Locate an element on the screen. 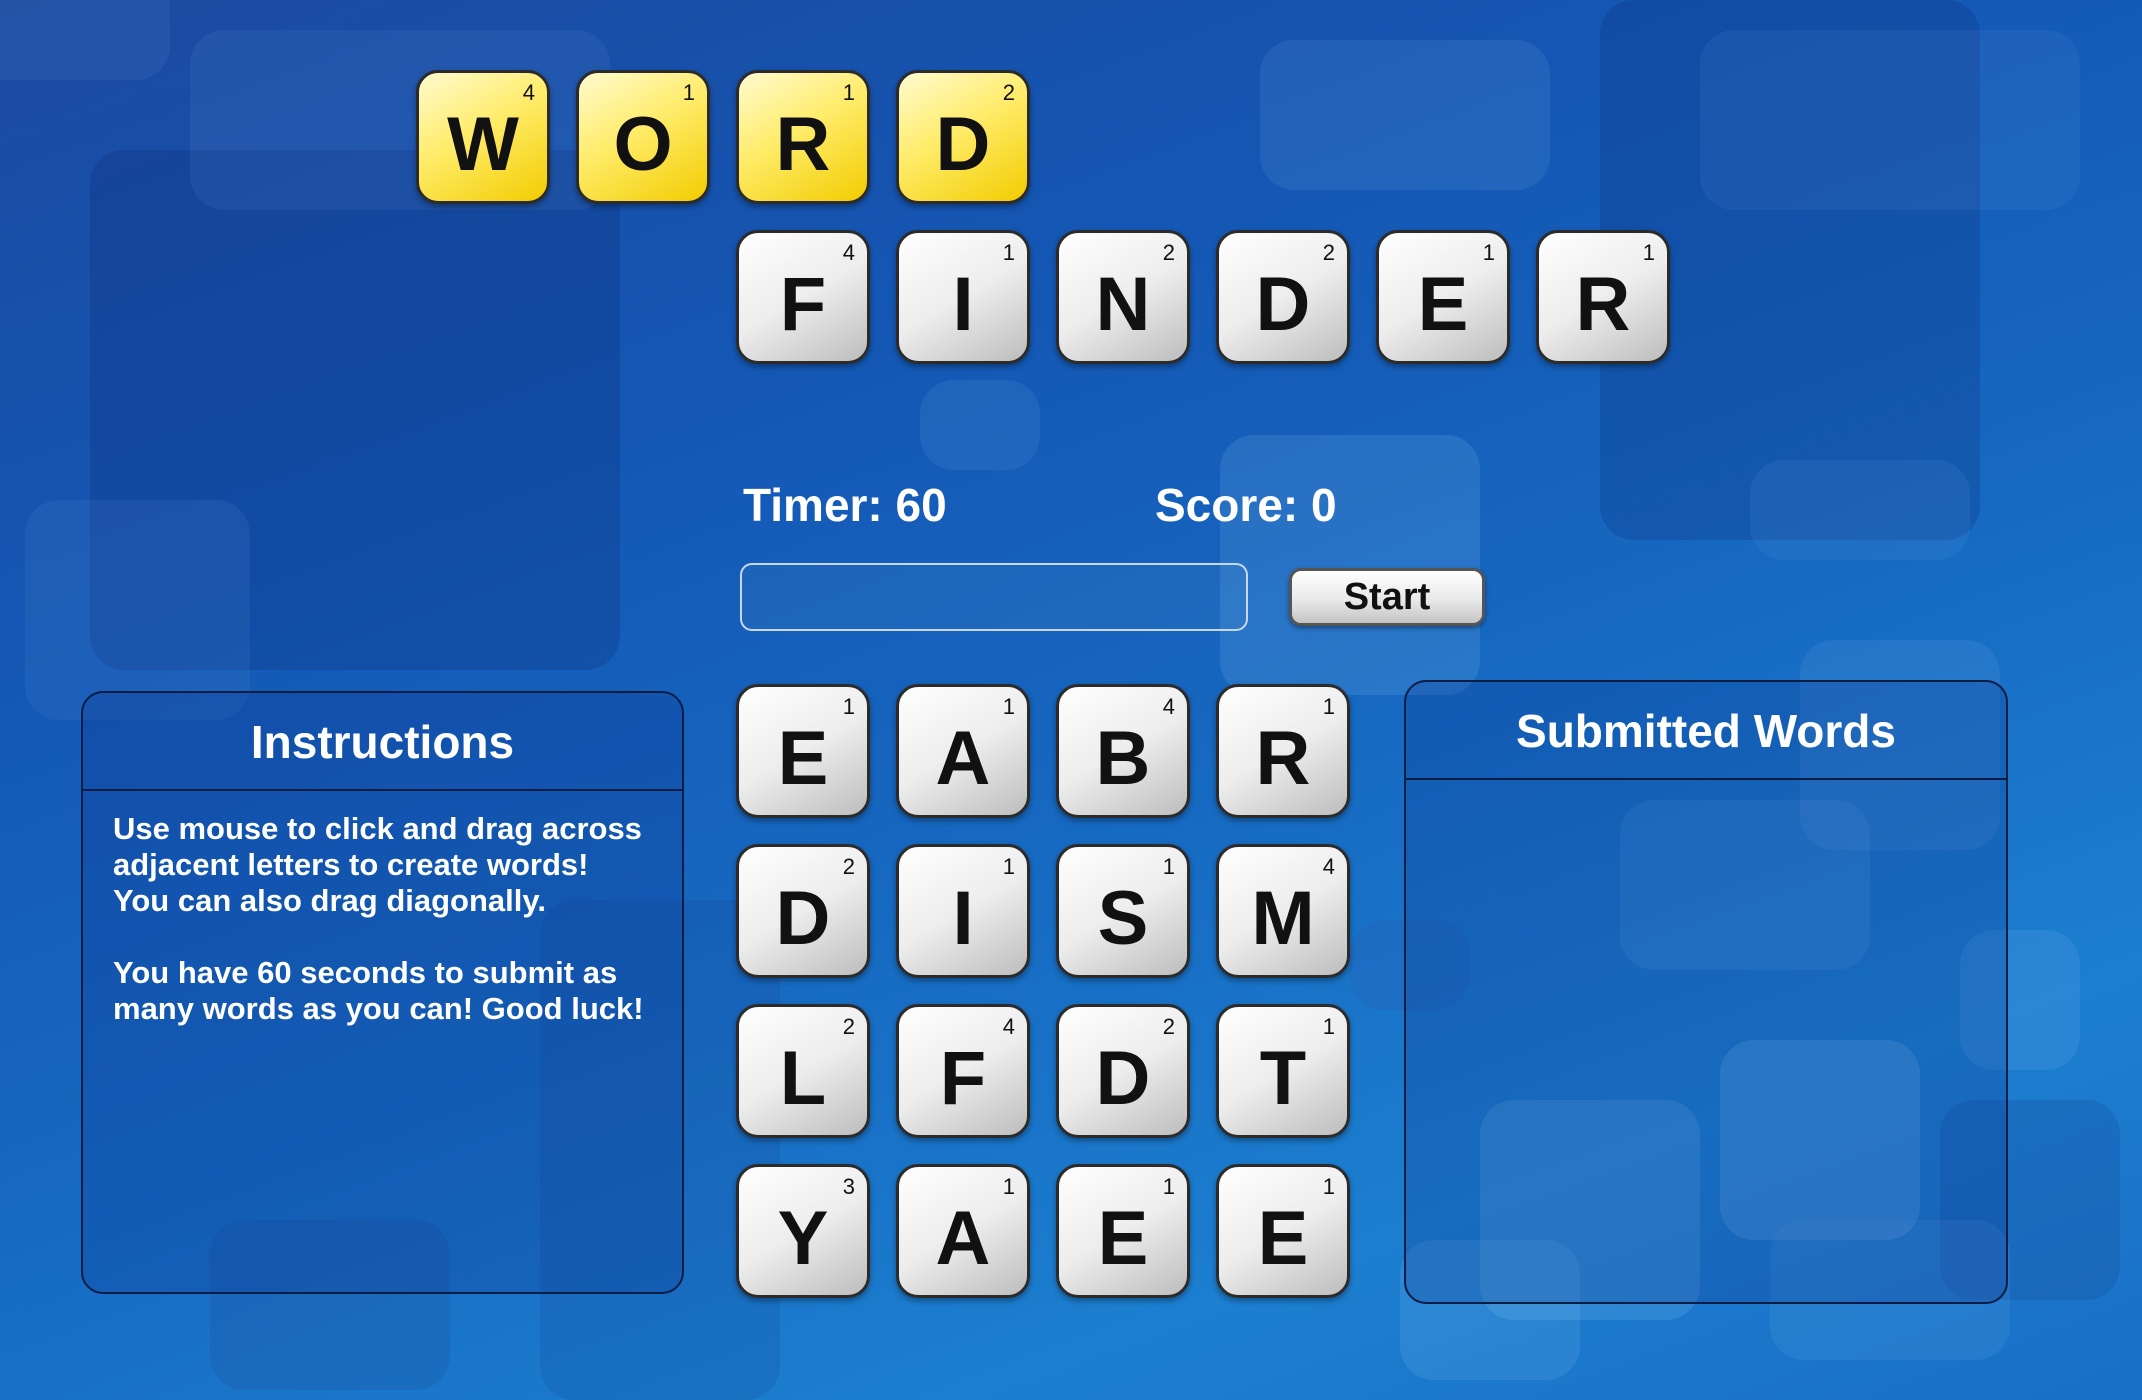 The height and width of the screenshot is (1400, 2142). board-tile: 1 S is located at coordinates (1123, 911).